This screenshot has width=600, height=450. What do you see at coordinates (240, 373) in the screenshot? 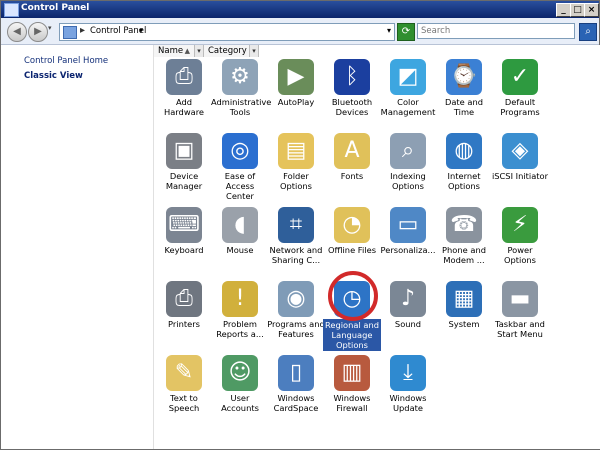
I see `users-icon: ☺` at bounding box center [240, 373].